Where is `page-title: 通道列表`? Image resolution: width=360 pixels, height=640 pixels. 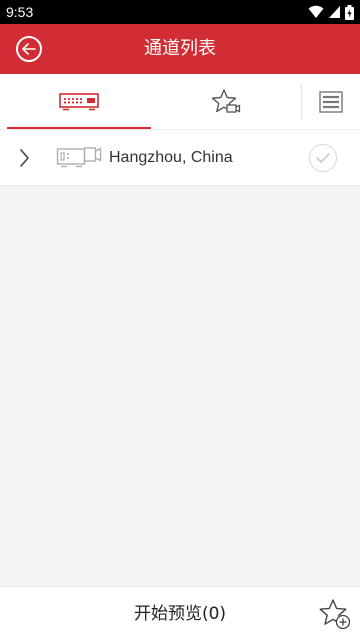
page-title: 通道列表 is located at coordinates (180, 48).